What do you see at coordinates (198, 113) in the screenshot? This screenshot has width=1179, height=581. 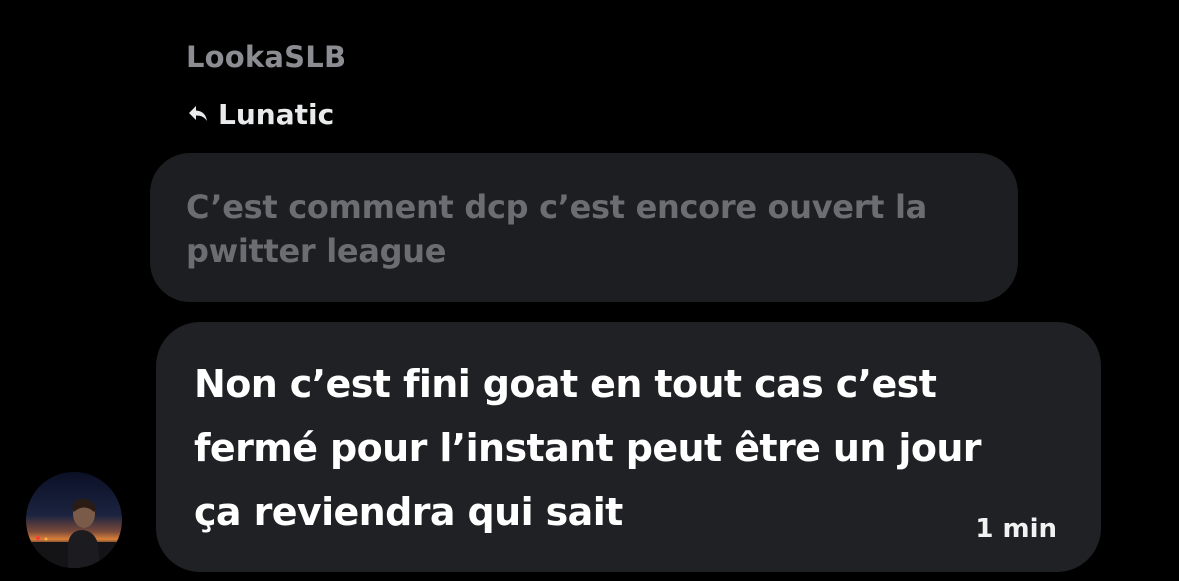 I see `reply-arrow-icon` at bounding box center [198, 113].